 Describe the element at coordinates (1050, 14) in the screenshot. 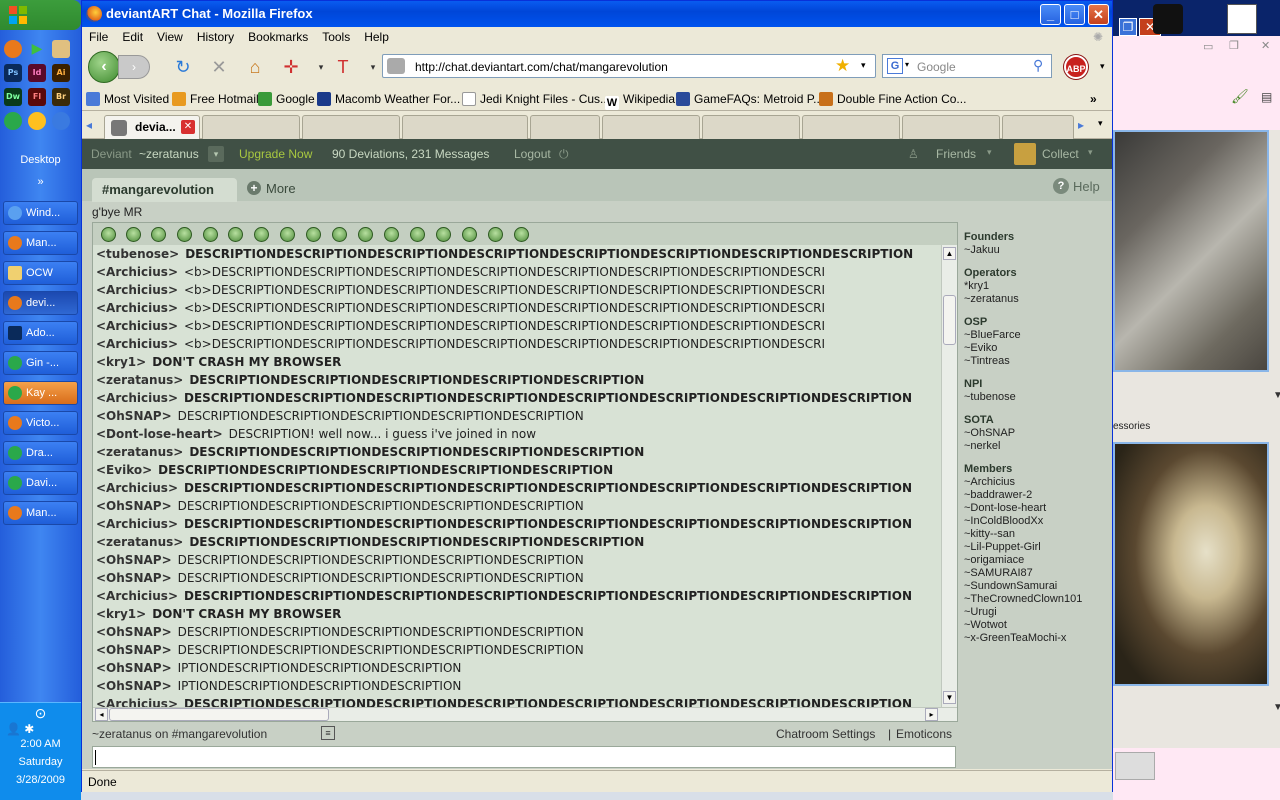

I see `minimize-button: _` at that location.